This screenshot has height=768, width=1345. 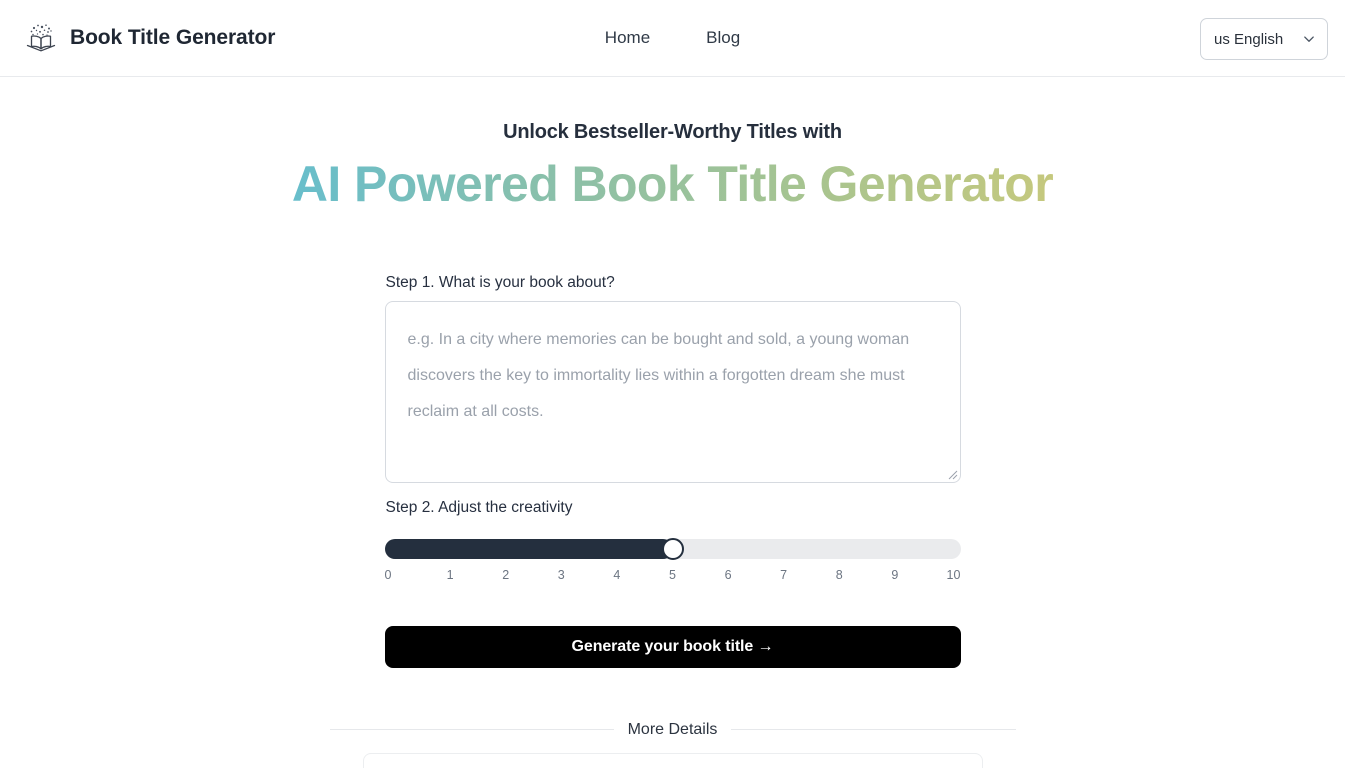 I want to click on slider-tick-2: 2, so click(x=506, y=574).